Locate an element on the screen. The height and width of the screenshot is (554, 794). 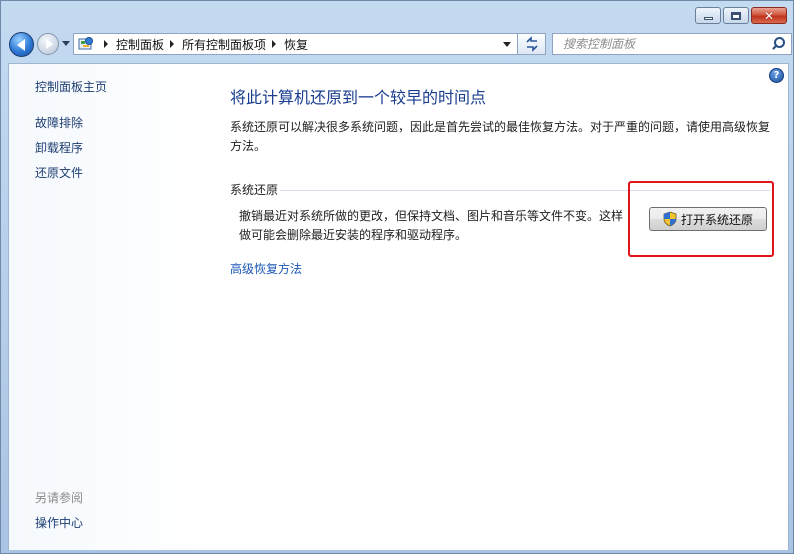
forward-arrow-icon is located at coordinates (49, 44).